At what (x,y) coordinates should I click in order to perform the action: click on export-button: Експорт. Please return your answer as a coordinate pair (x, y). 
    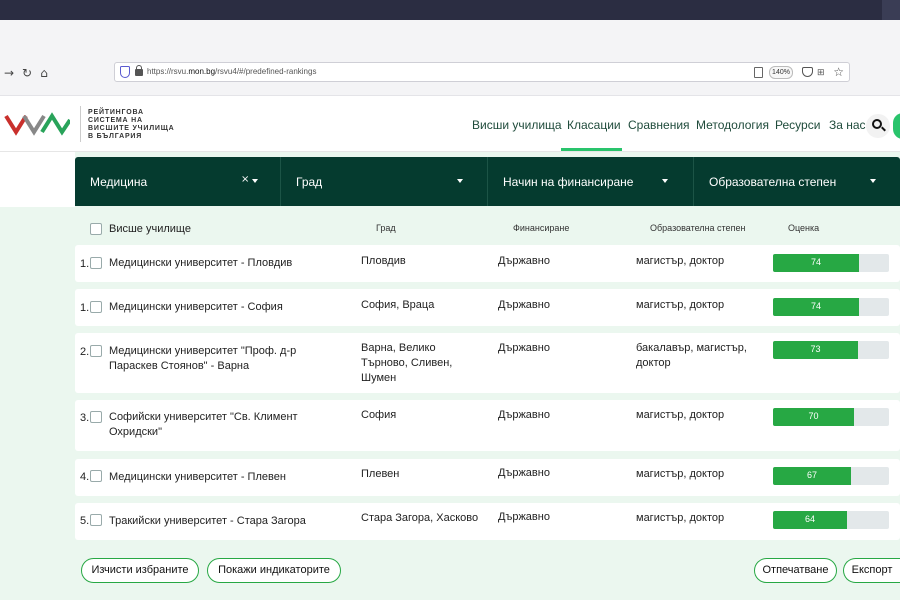
    Looking at the image, I should click on (871, 570).